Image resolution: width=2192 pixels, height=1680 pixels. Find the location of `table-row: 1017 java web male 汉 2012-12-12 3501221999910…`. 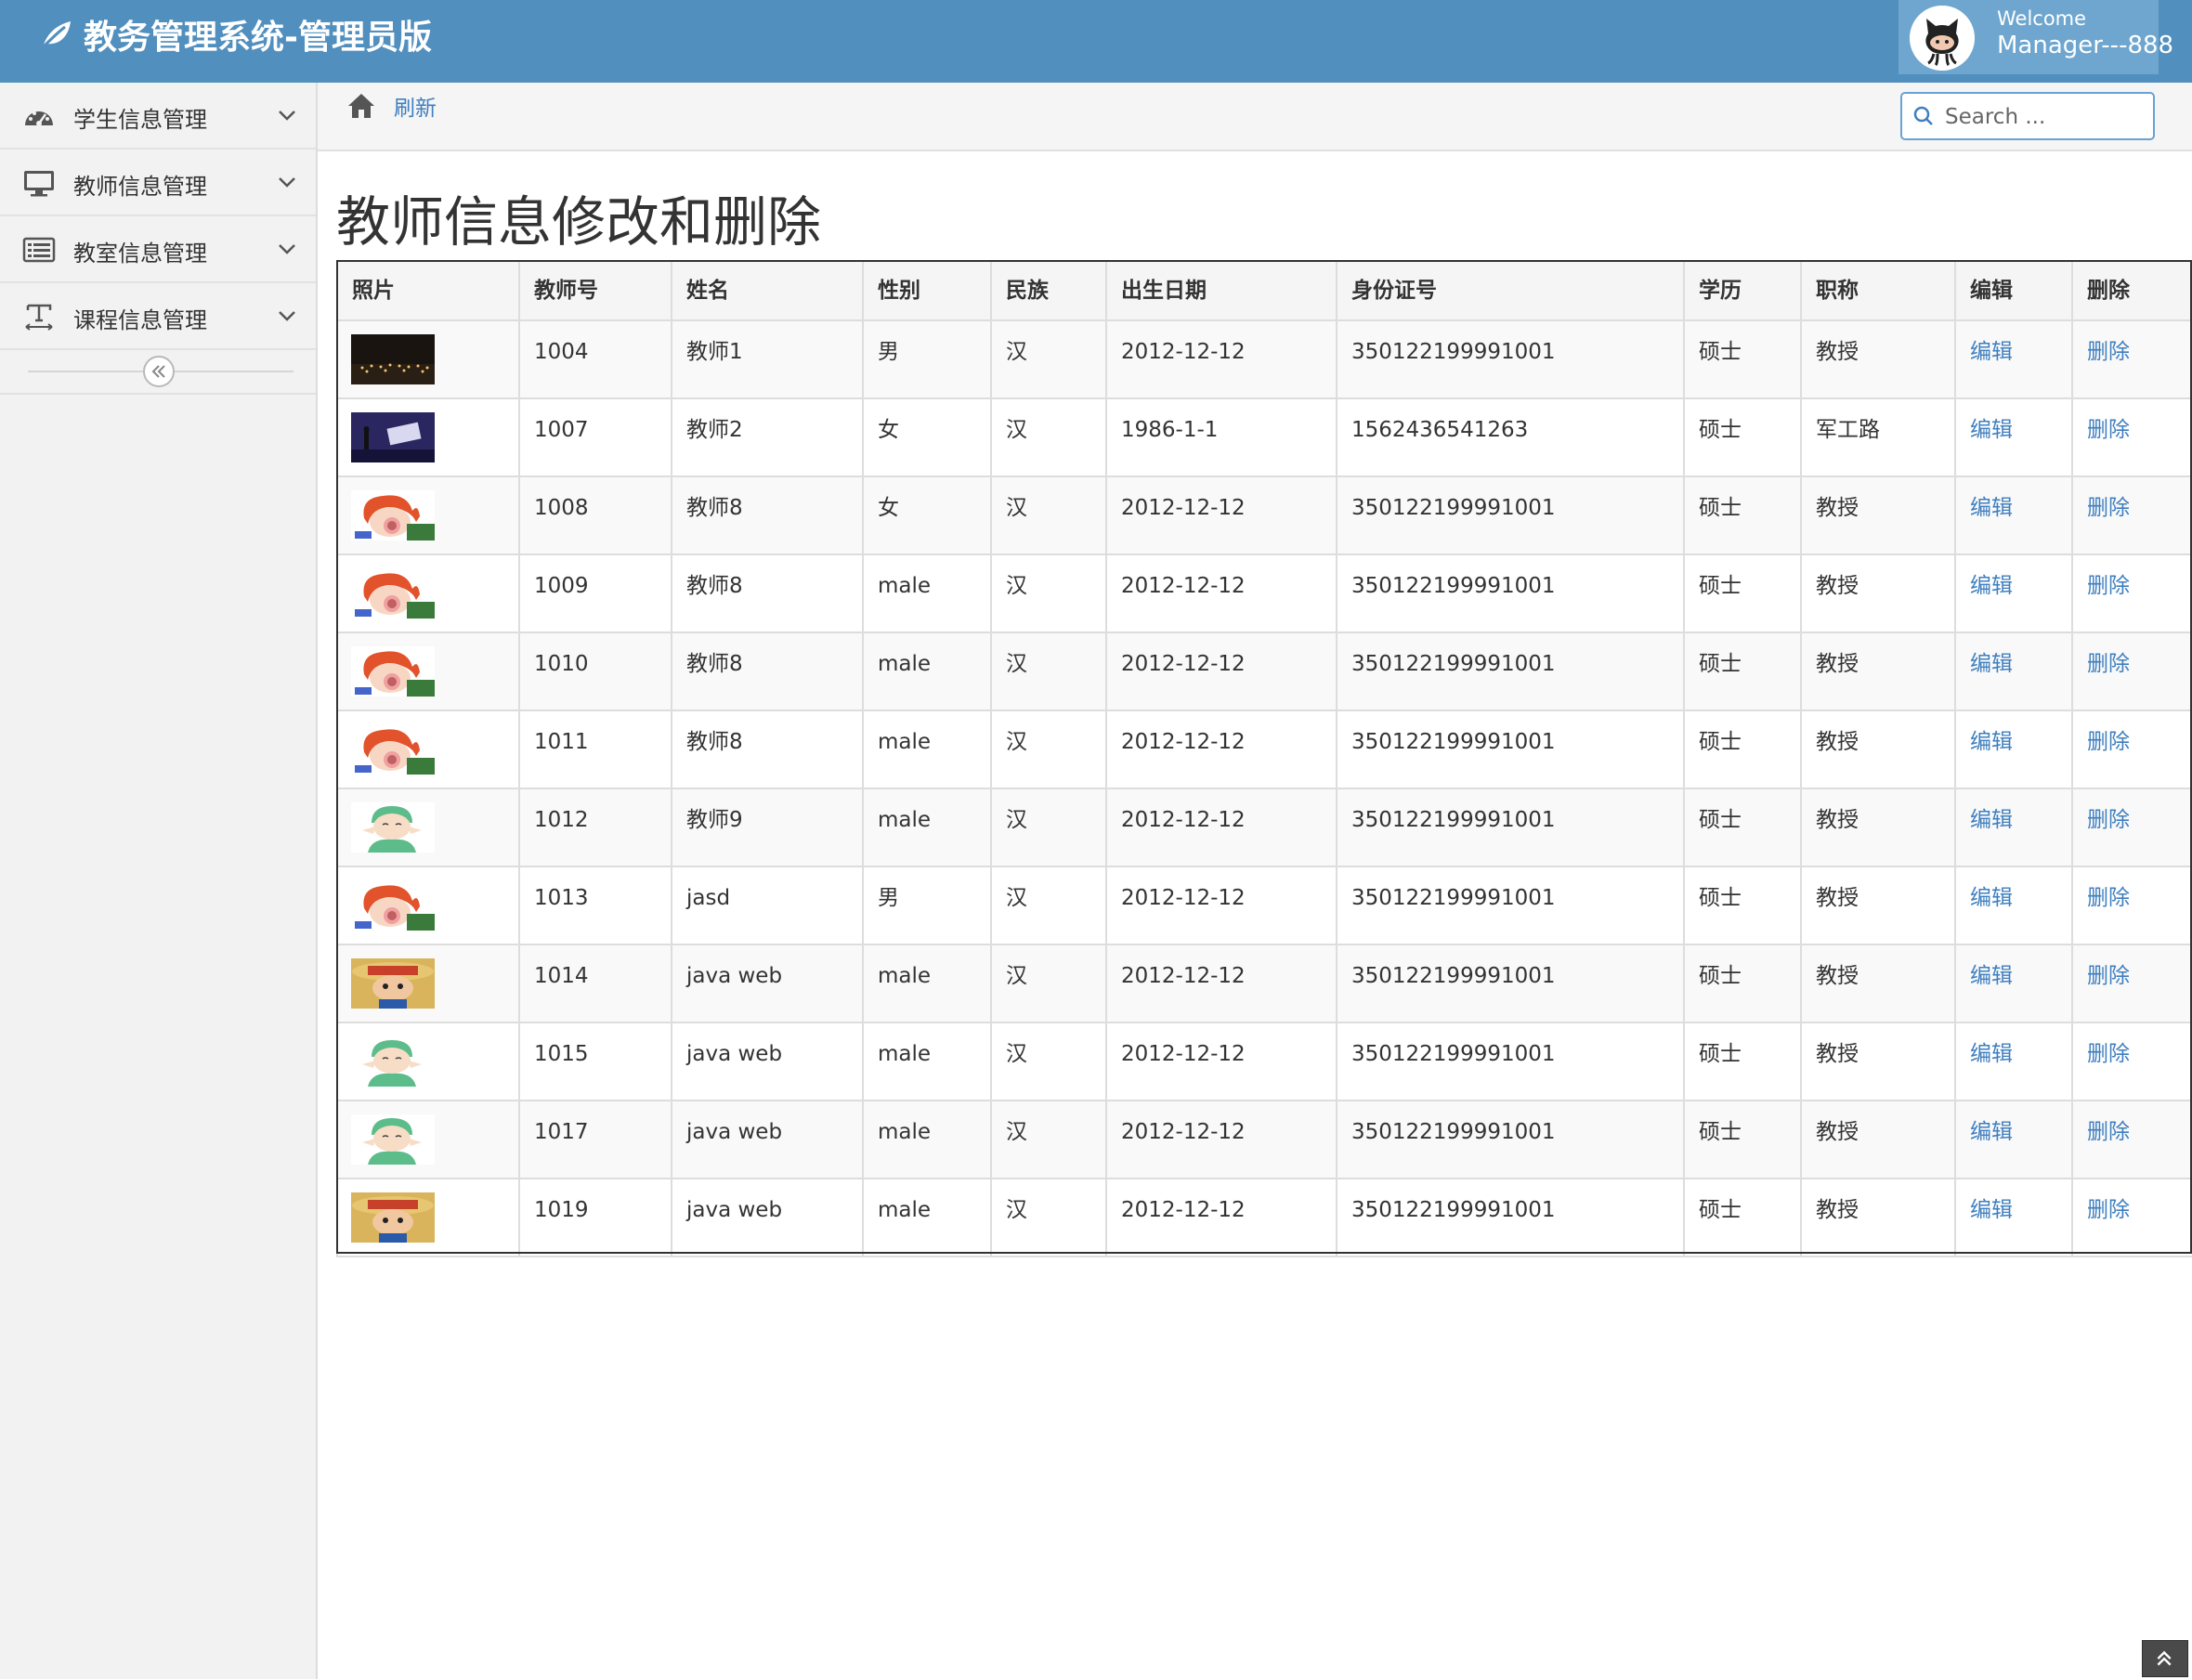

table-row: 1017 java web male 汉 2012-12-12 3501221999910… is located at coordinates (1264, 1139).